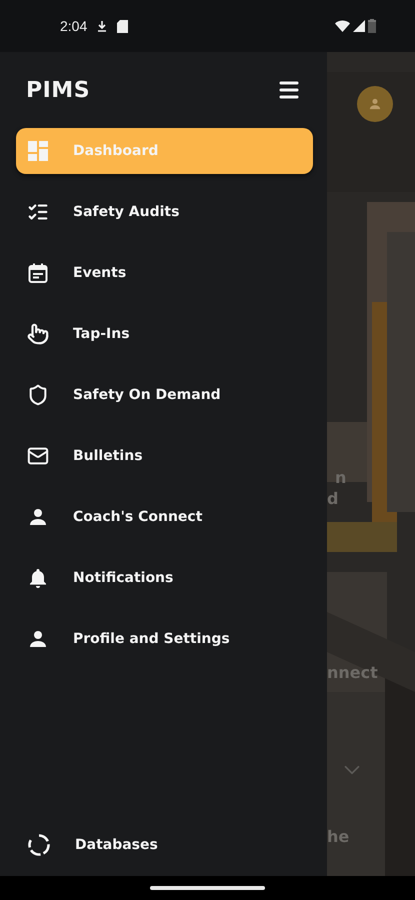  What do you see at coordinates (338, 836) in the screenshot?
I see `partial-text: he` at bounding box center [338, 836].